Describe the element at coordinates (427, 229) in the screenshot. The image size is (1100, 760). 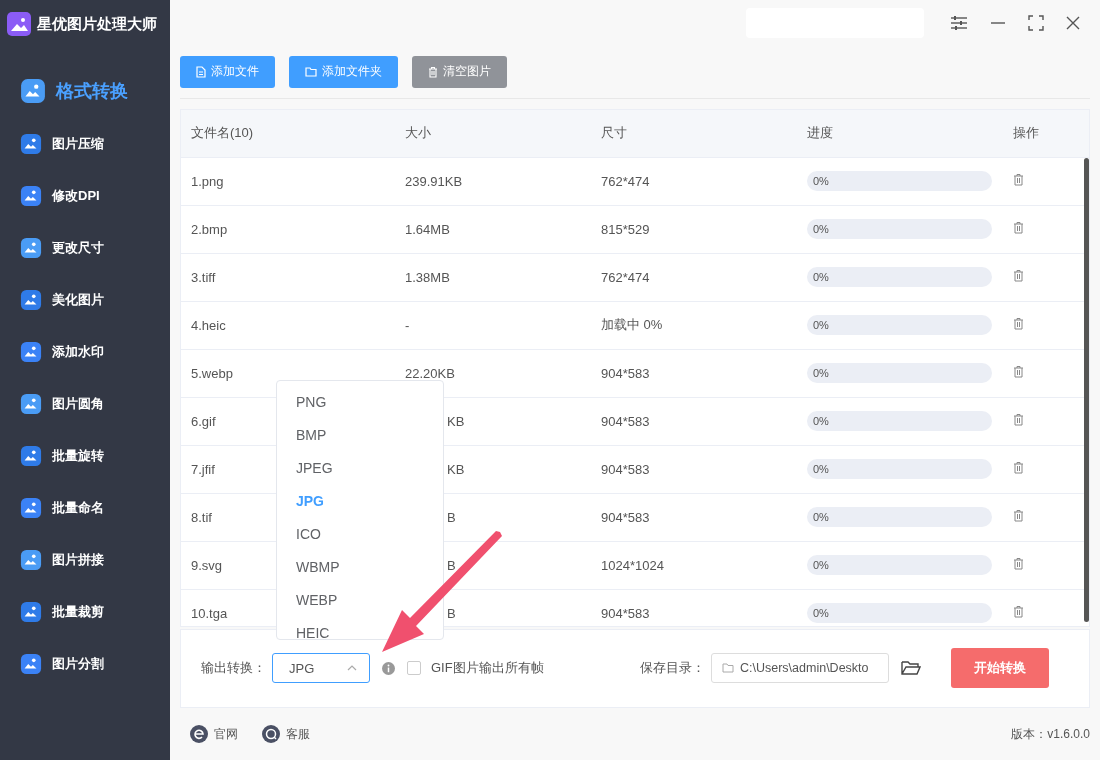
I see `table-cell: 1.64MB` at that location.